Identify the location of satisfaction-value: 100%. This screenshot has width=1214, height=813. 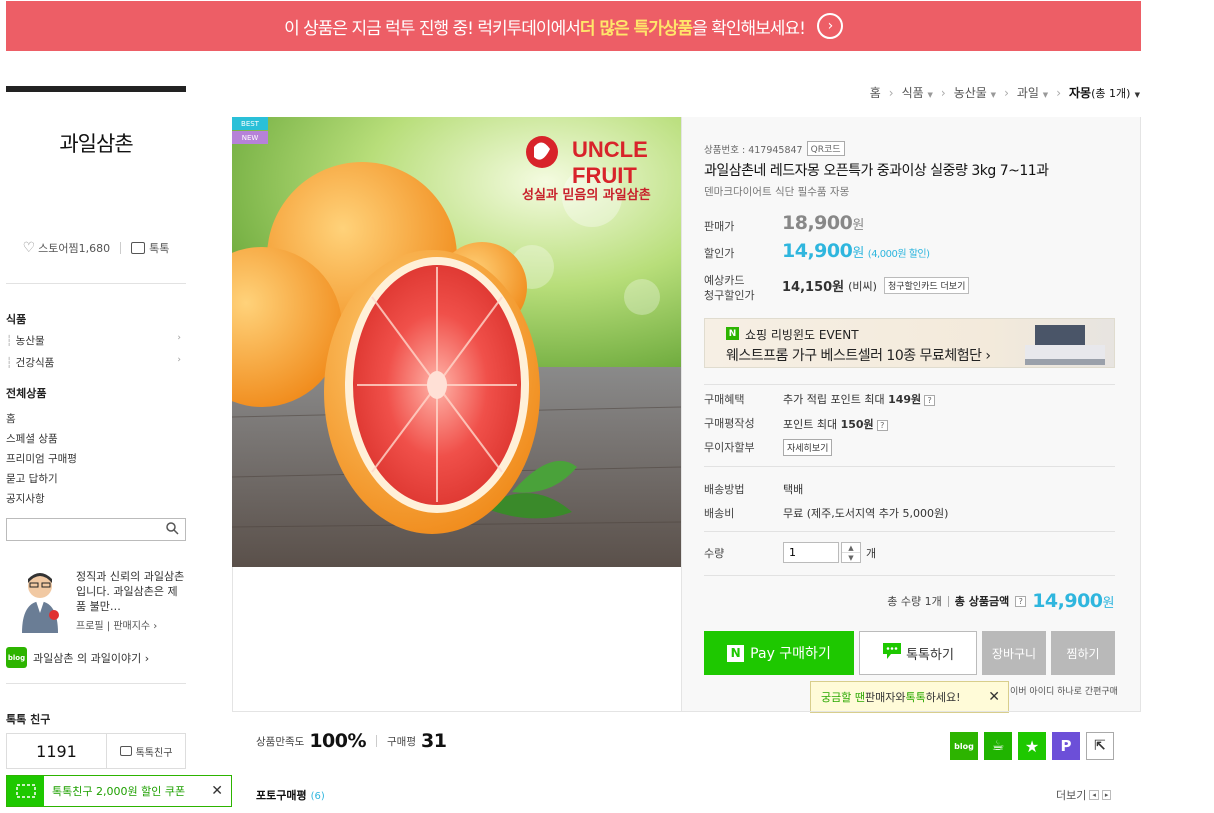
(338, 741).